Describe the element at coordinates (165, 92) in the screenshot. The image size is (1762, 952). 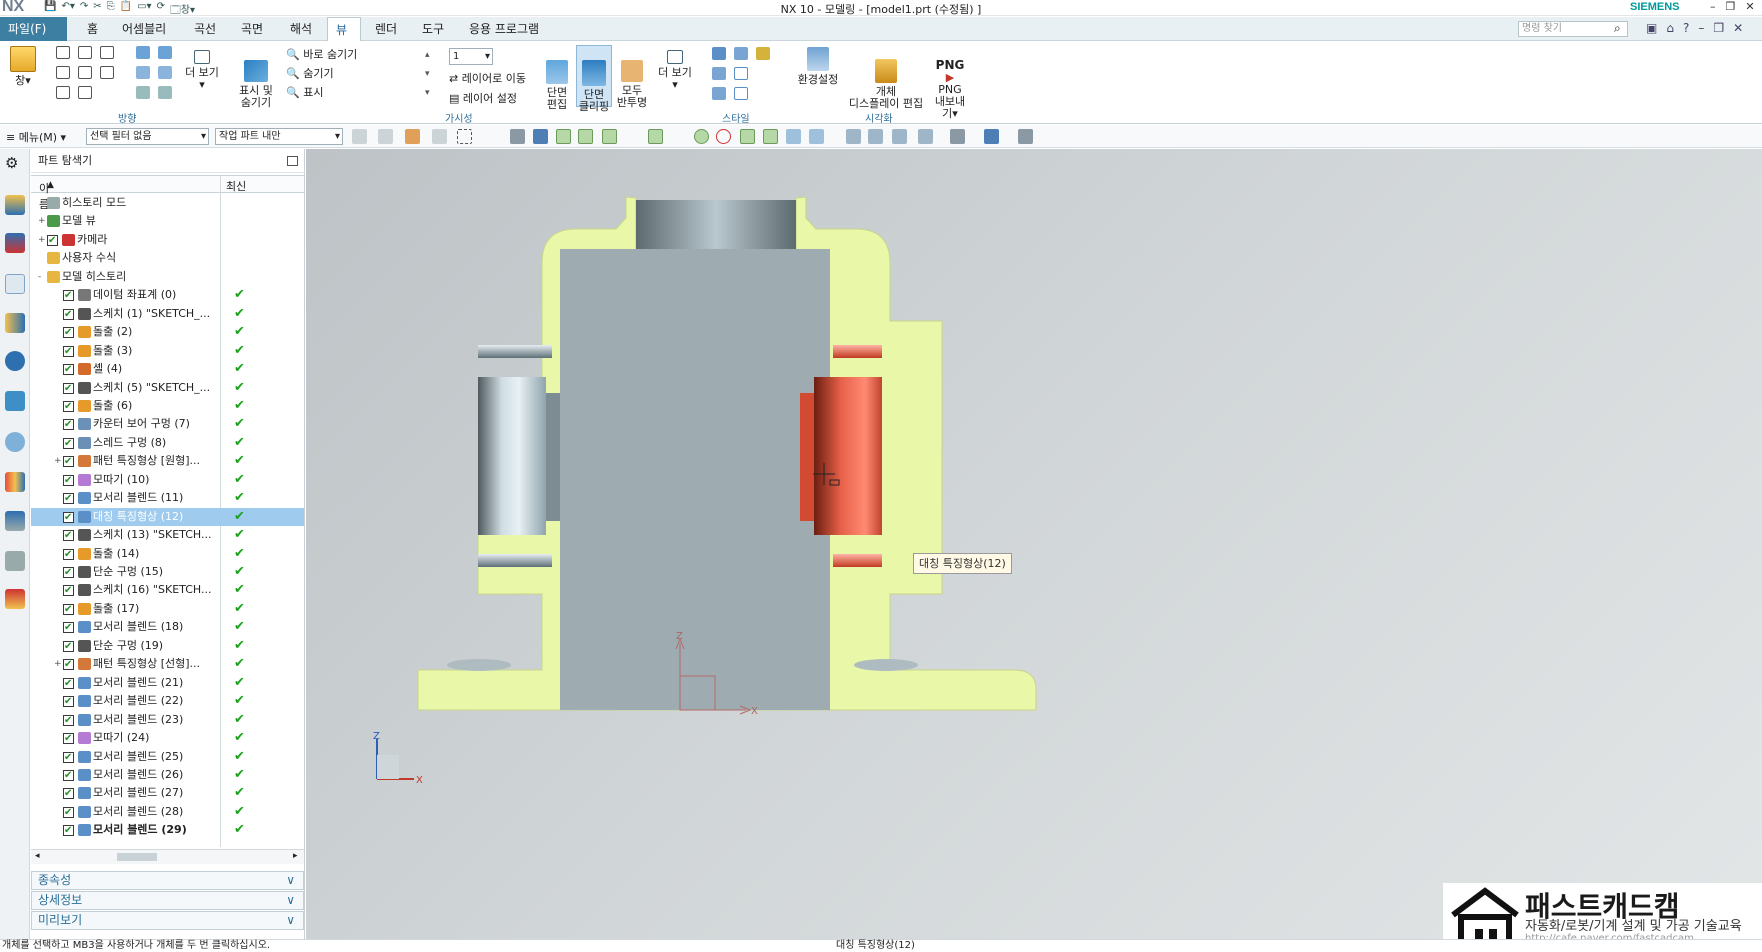
I see `restore-view-icon` at that location.